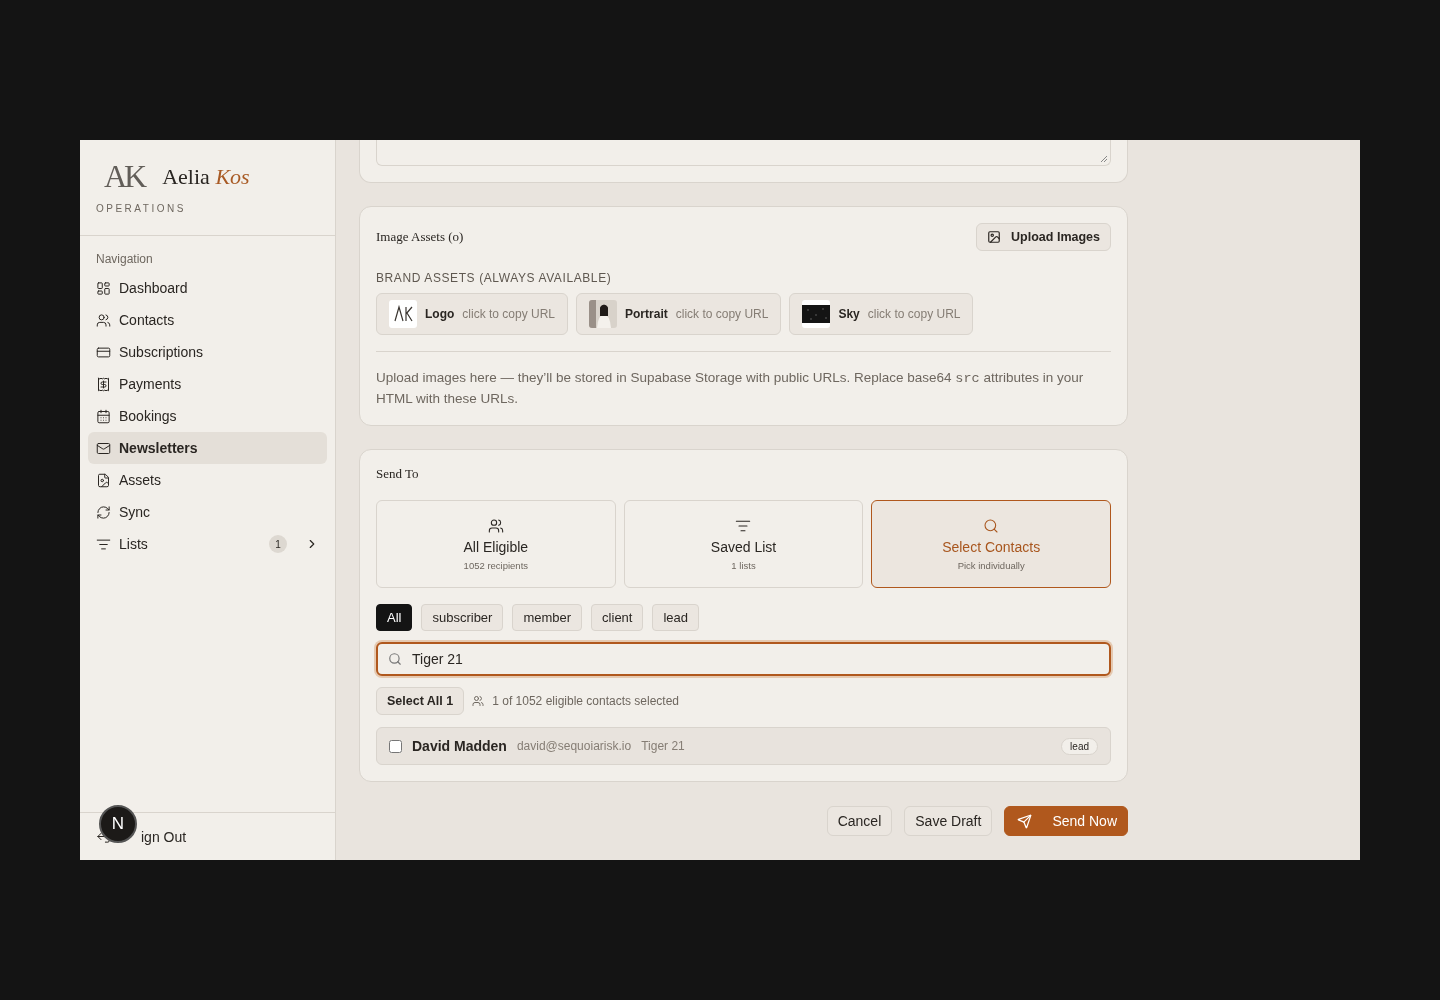 Image resolution: width=1440 pixels, height=1000 pixels. Describe the element at coordinates (948, 821) in the screenshot. I see `action-button: Save Draft` at that location.